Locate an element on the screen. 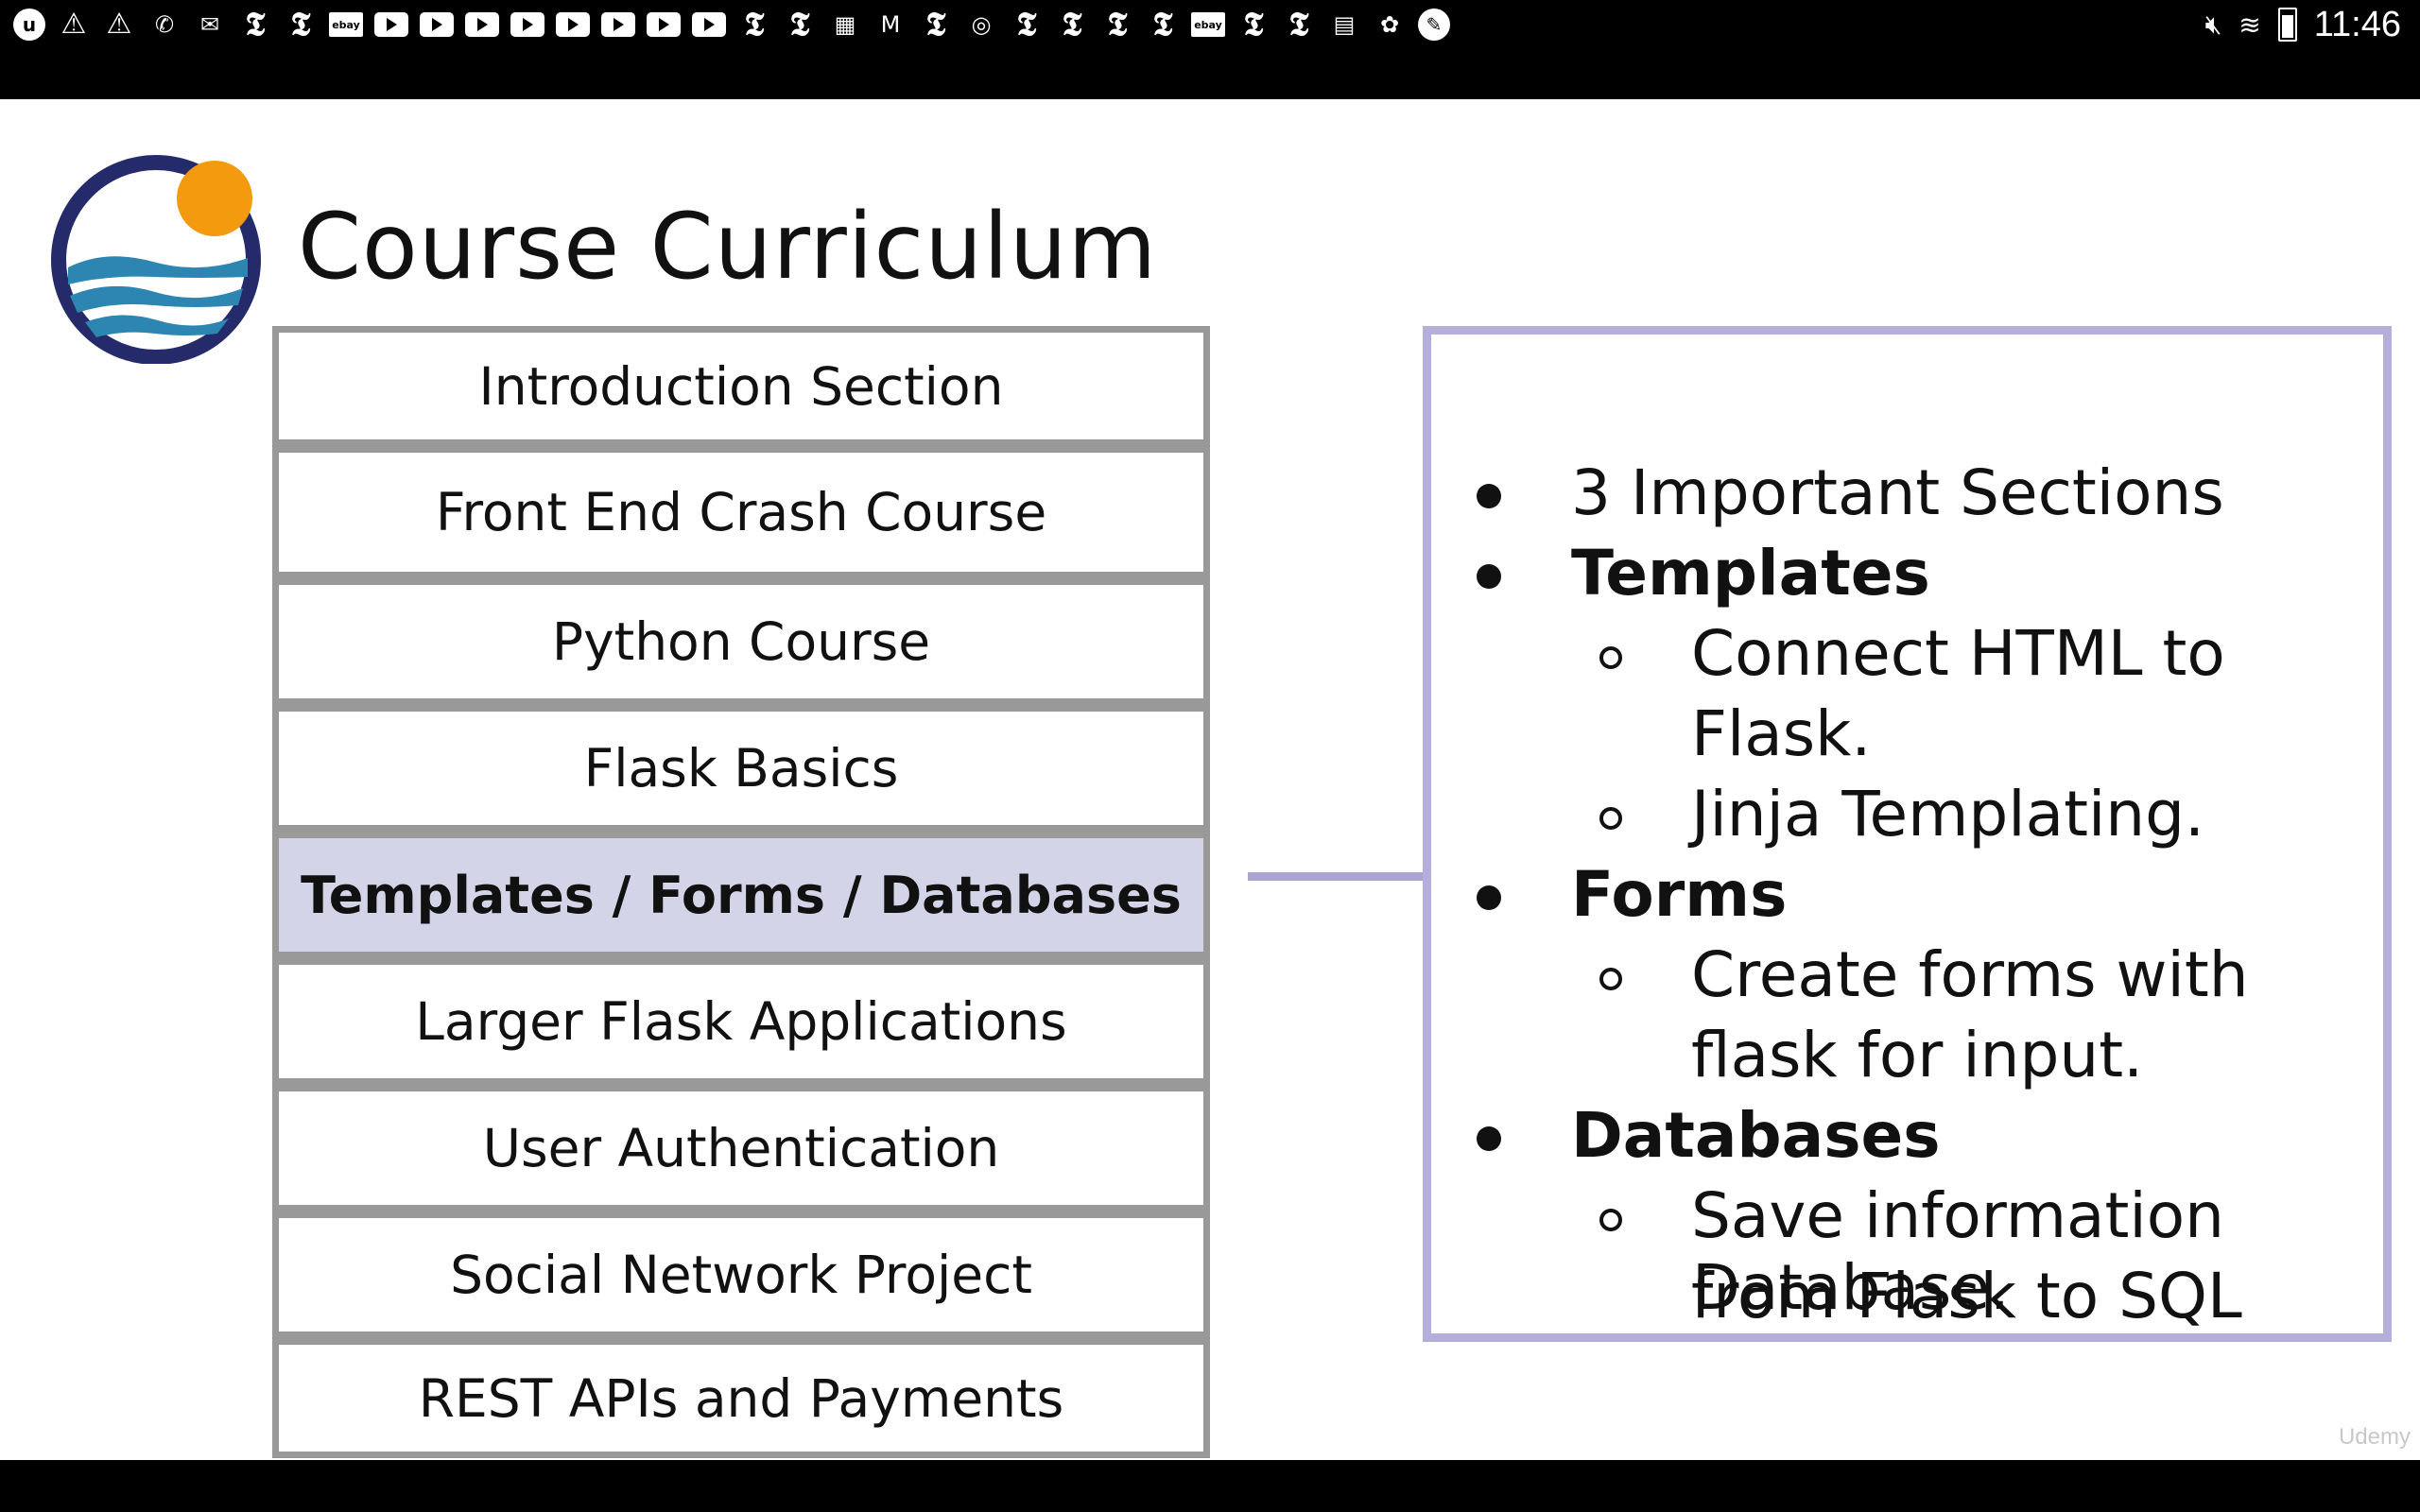 The width and height of the screenshot is (2420, 1512). details-templates-item: Connect HTML to is located at coordinates (1958, 653).